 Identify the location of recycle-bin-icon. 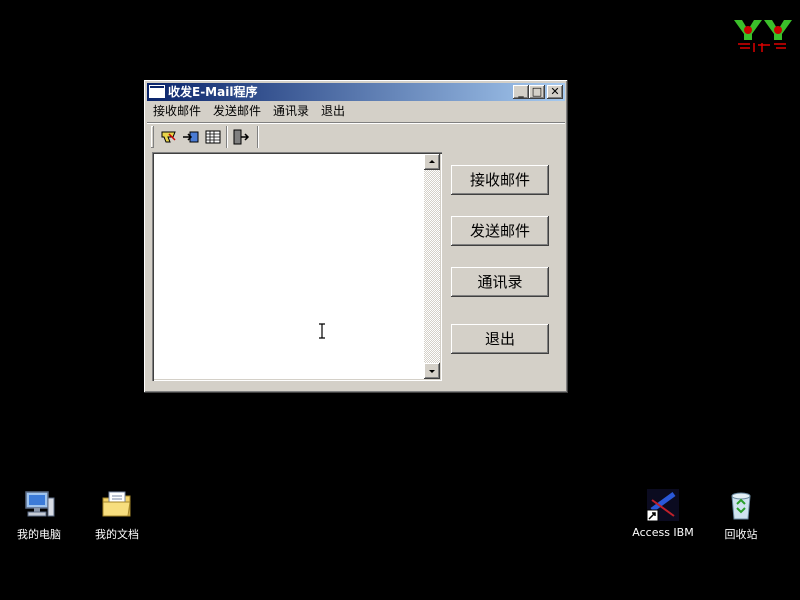
(741, 505).